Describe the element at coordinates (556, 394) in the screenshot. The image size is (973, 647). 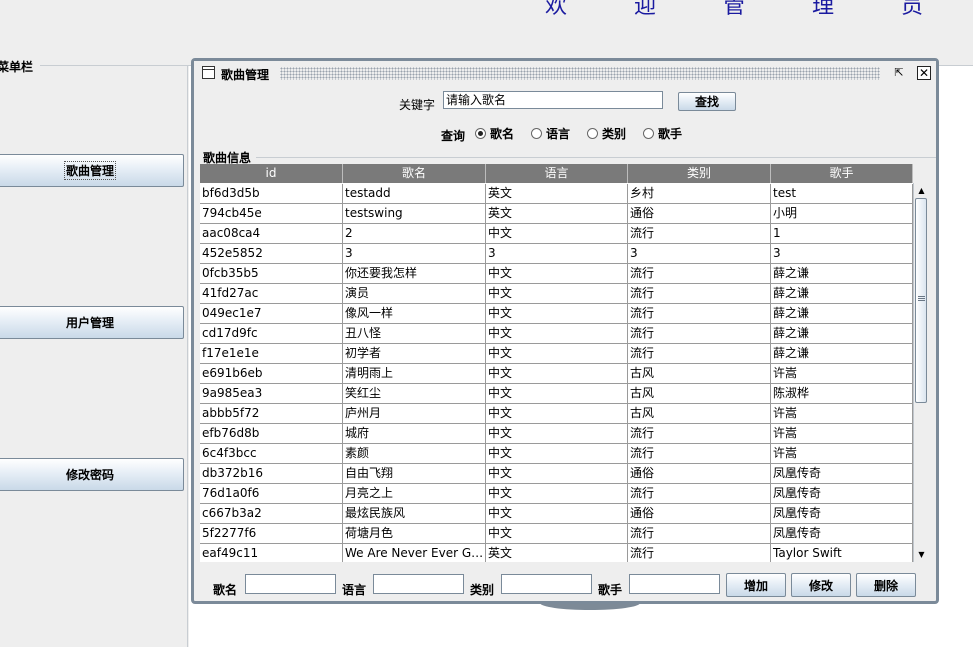
I see `table-row: 9a985ea3 笑红尘 中文 古风 陈淑桦` at that location.